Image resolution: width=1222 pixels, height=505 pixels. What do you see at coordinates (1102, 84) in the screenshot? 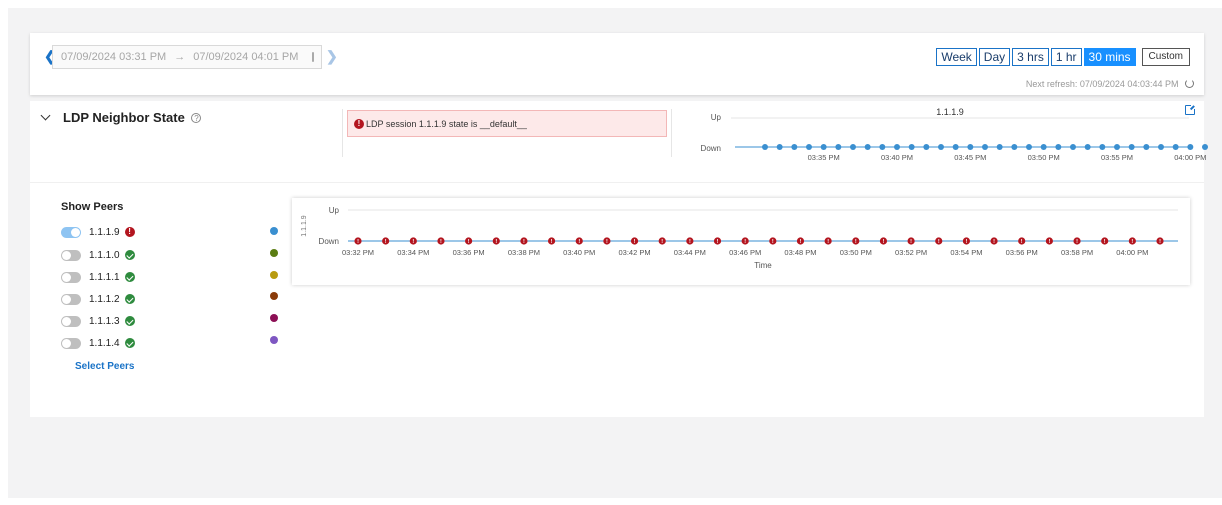
I see `next-refresh-text: Next refresh: 07/09/2024 04:03:44 PM` at bounding box center [1102, 84].